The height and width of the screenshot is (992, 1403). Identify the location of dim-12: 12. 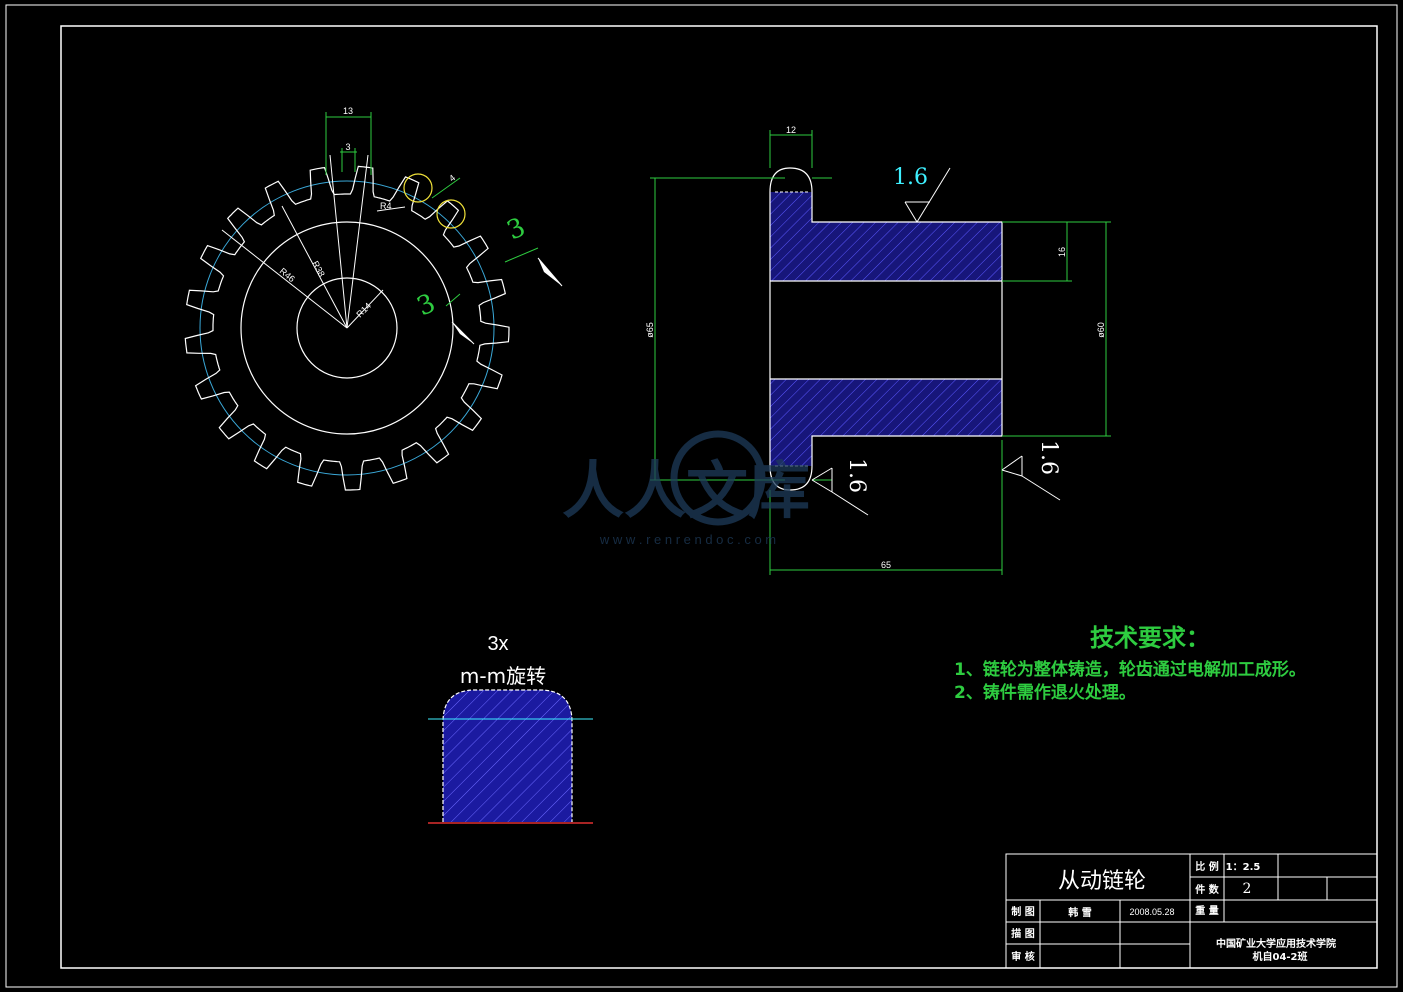
(791, 130).